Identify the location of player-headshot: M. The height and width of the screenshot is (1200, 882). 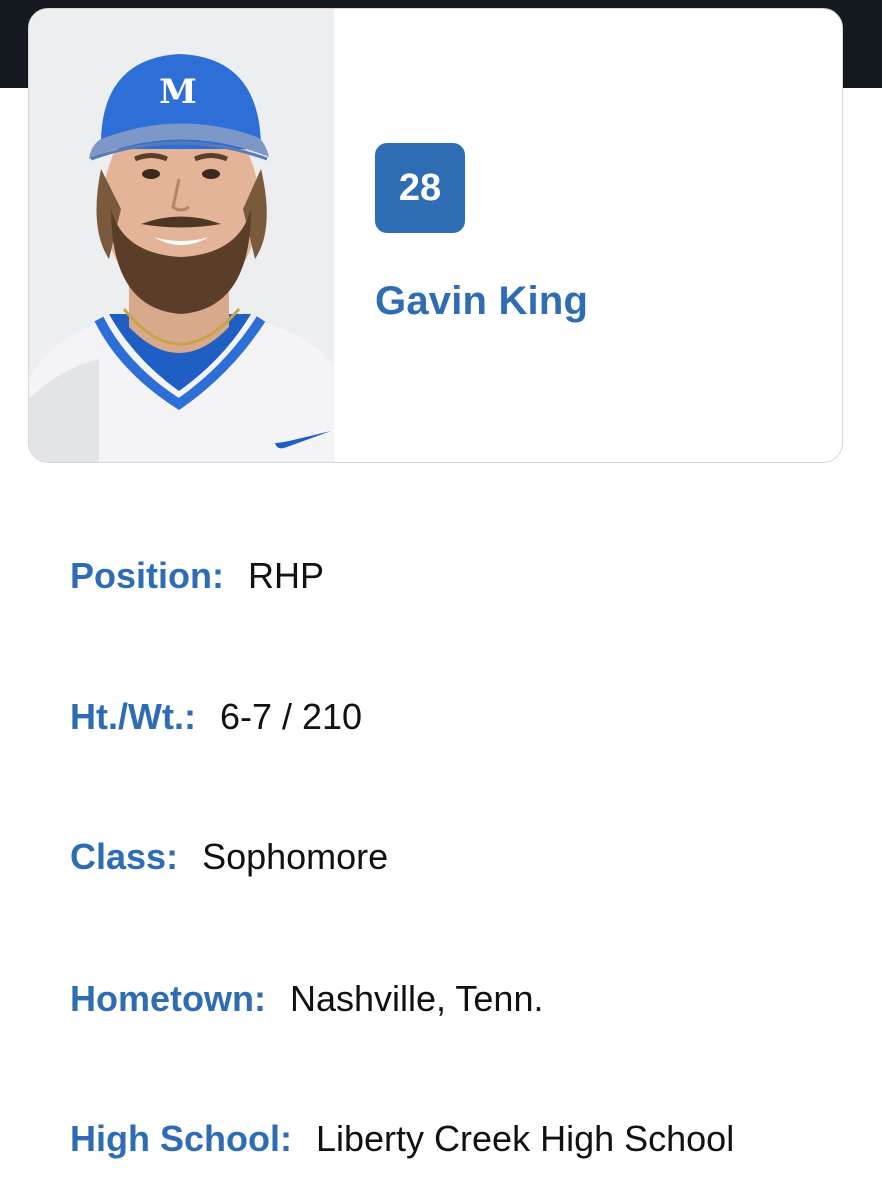
(181, 235).